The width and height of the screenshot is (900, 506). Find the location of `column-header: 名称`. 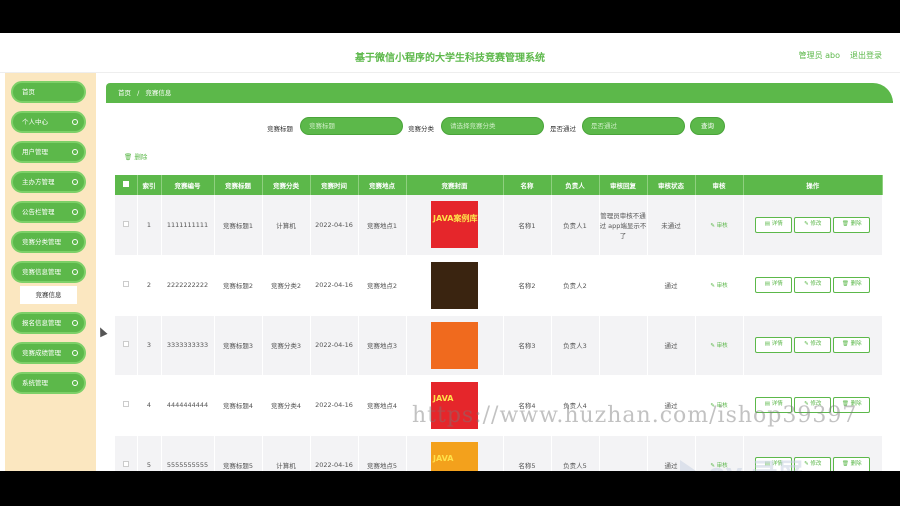

column-header: 名称 is located at coordinates (527, 185).